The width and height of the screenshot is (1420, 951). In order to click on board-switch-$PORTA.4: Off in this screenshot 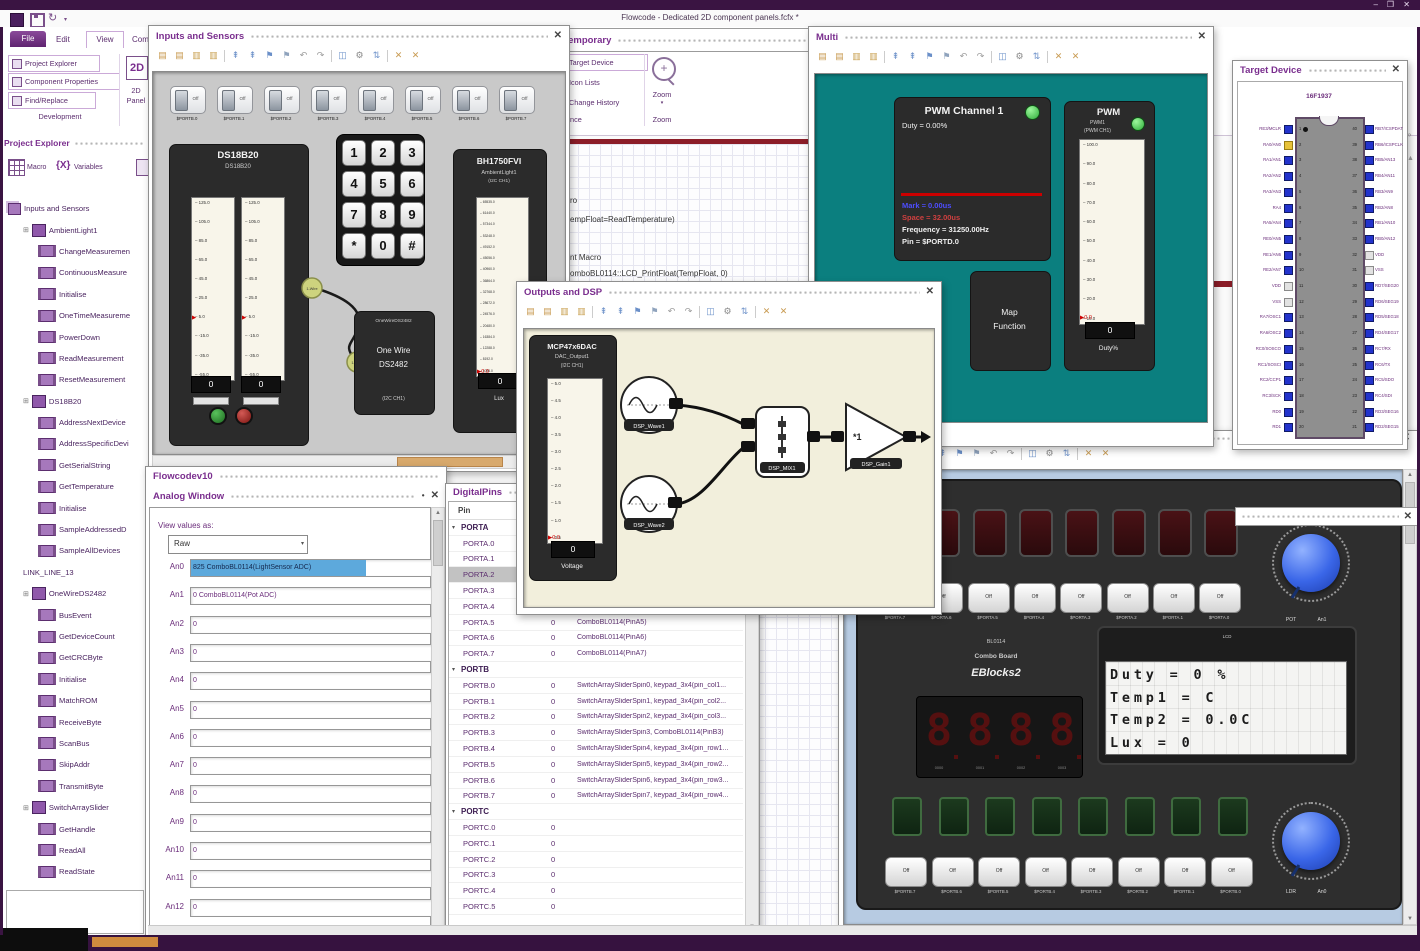, I will do `click(1034, 598)`.